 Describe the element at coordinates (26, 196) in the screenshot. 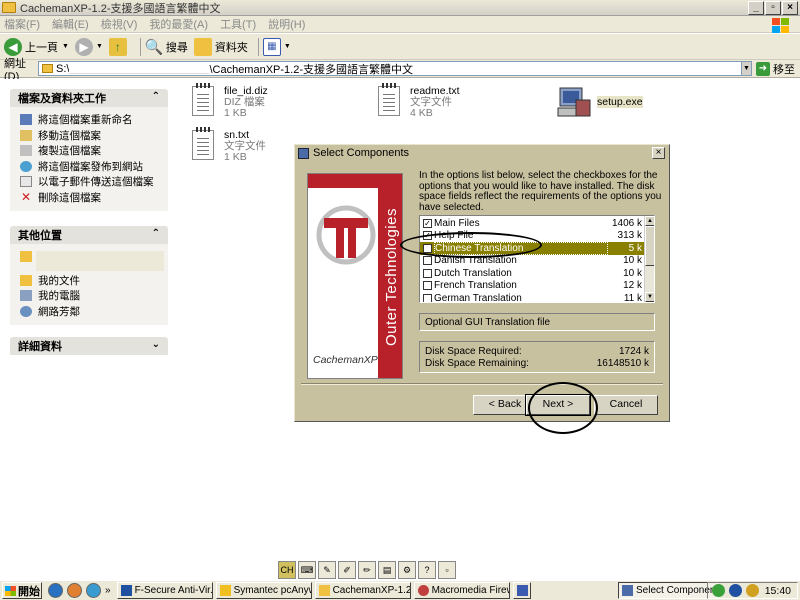

I see `delete-x-icon: ✕` at that location.